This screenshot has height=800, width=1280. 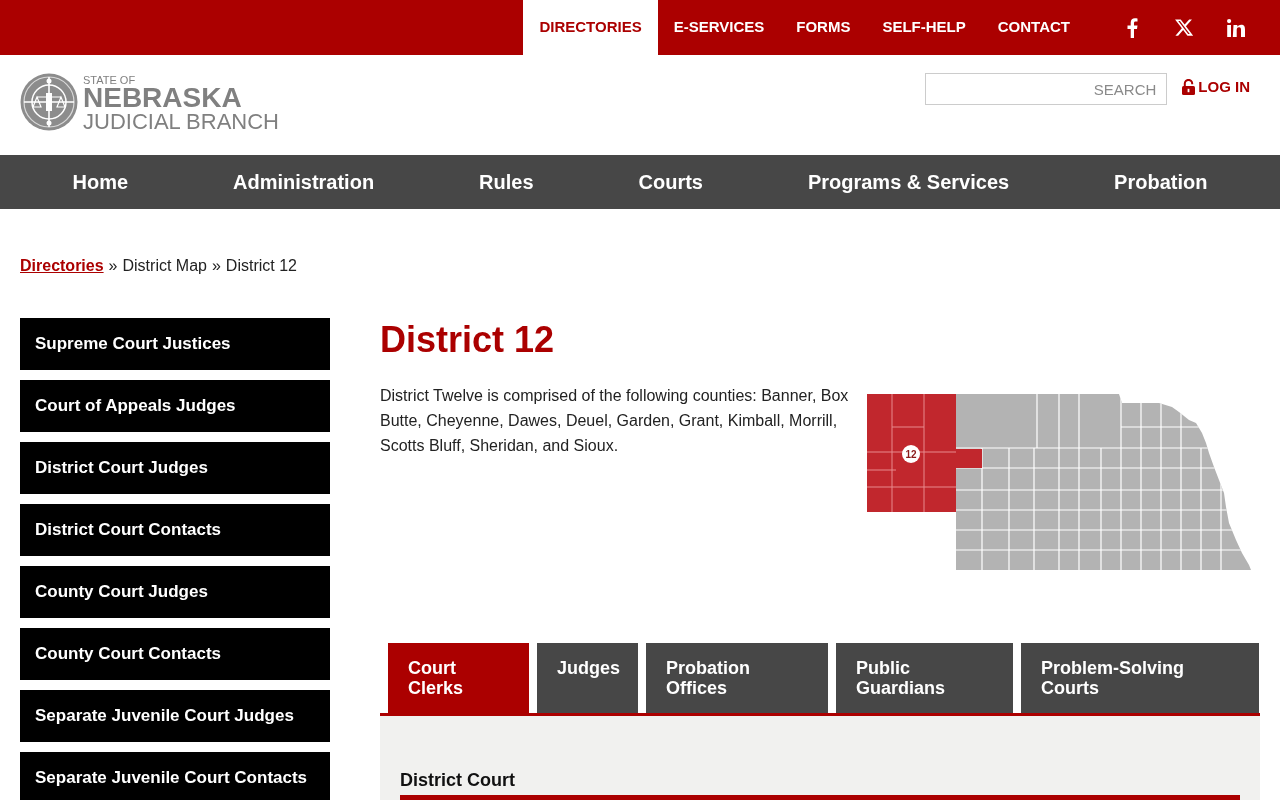 I want to click on top-nav-link: CONTACT, so click(x=1033, y=27).